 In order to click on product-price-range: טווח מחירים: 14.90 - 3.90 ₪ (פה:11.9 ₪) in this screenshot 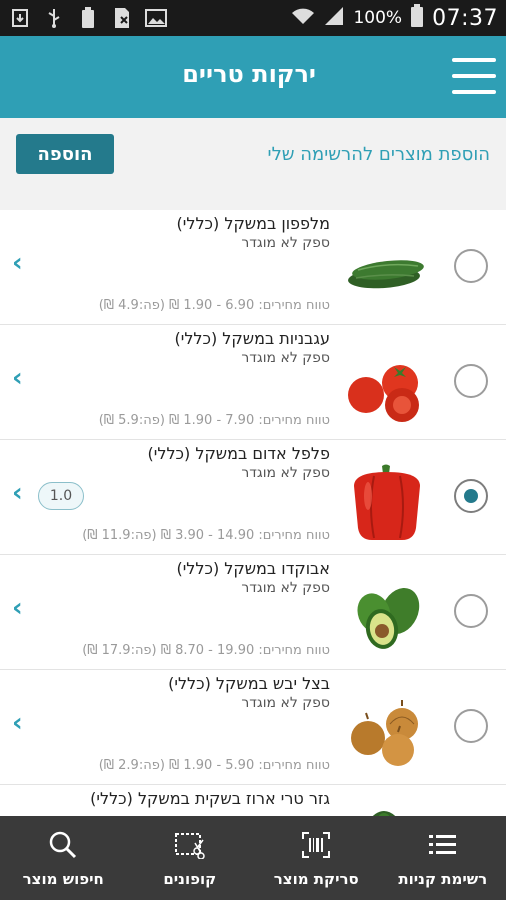, I will do `click(206, 535)`.